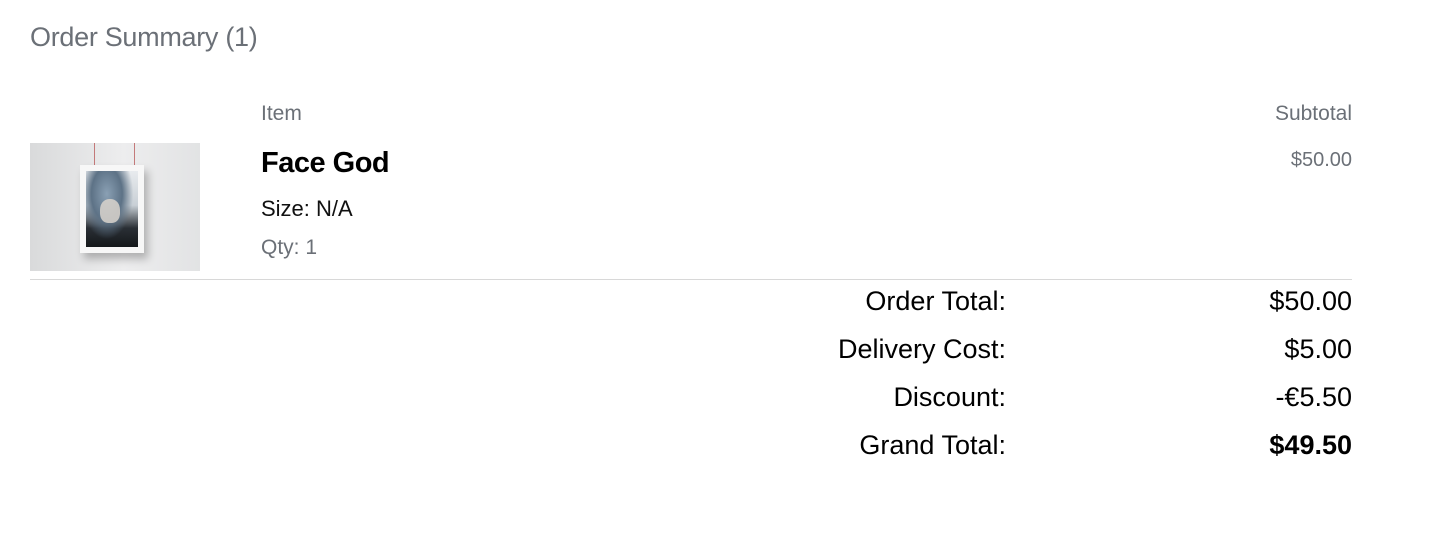 Image resolution: width=1430 pixels, height=540 pixels. Describe the element at coordinates (325, 163) in the screenshot. I see `item-name: Face God` at that location.